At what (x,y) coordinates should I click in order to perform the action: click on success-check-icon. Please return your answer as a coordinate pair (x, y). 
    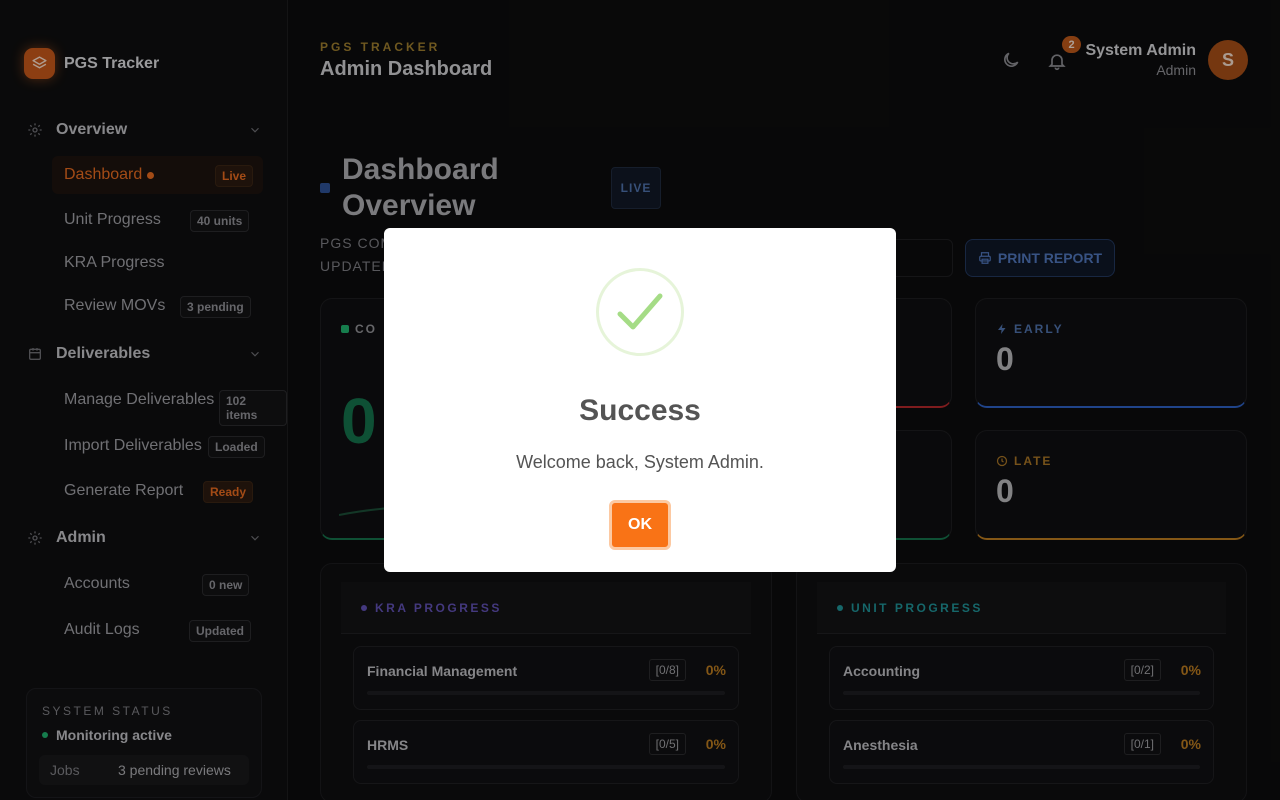
    Looking at the image, I should click on (640, 312).